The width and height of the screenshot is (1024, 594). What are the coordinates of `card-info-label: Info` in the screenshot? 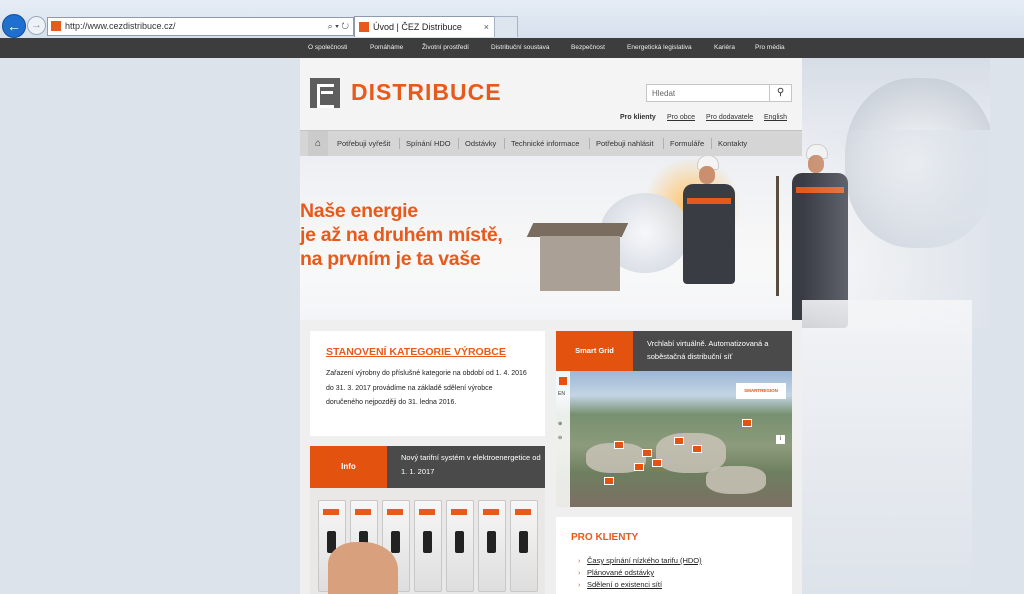 It's located at (348, 467).